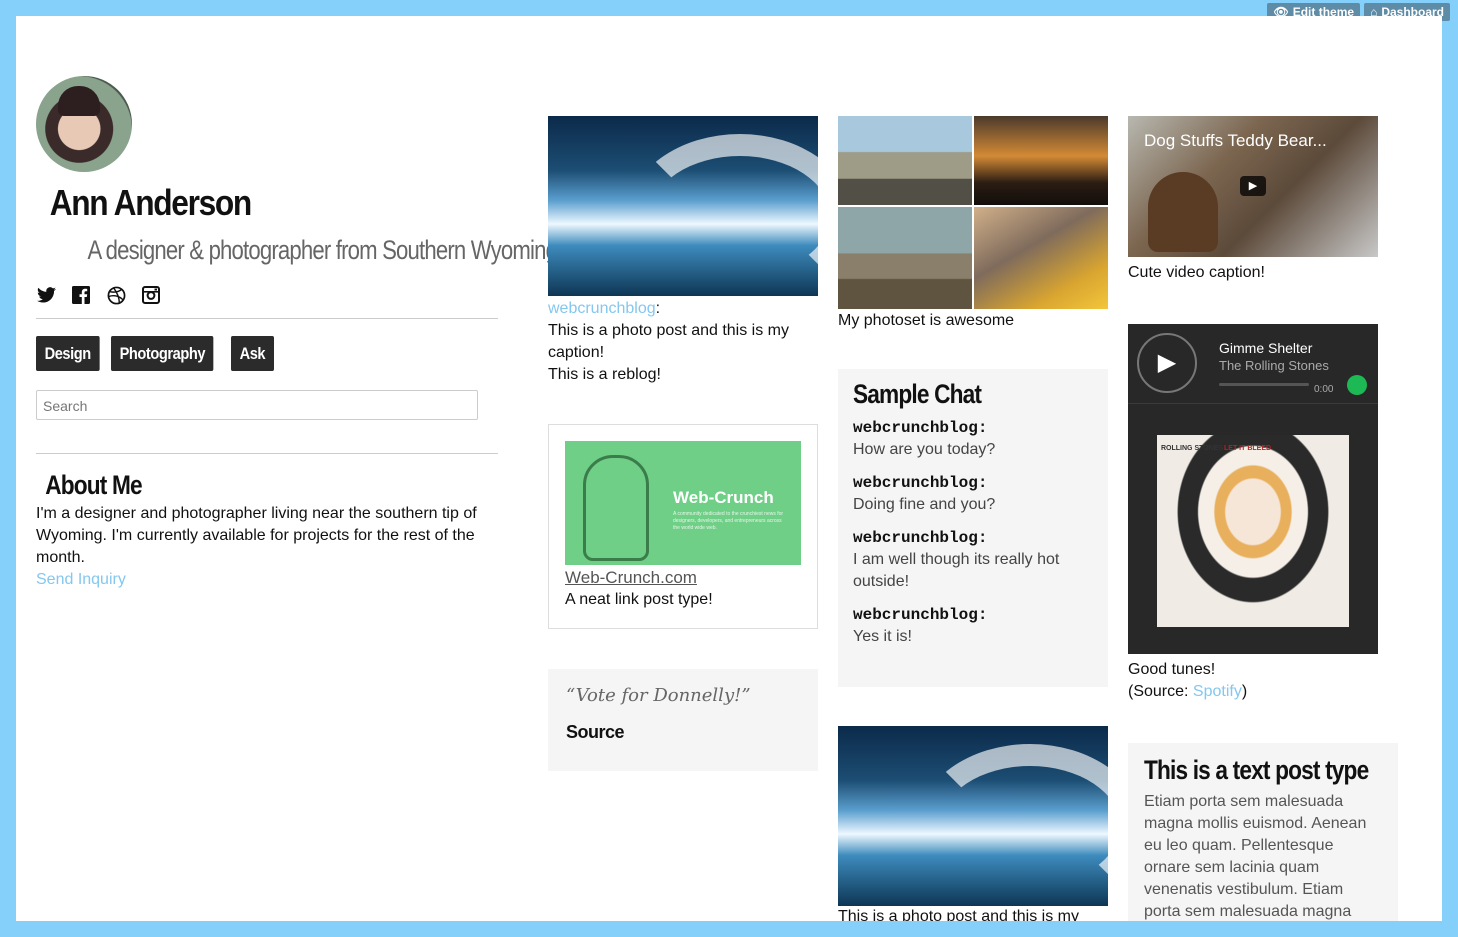 The width and height of the screenshot is (1458, 937). What do you see at coordinates (924, 449) in the screenshot?
I see `chat-message: How are you today?` at bounding box center [924, 449].